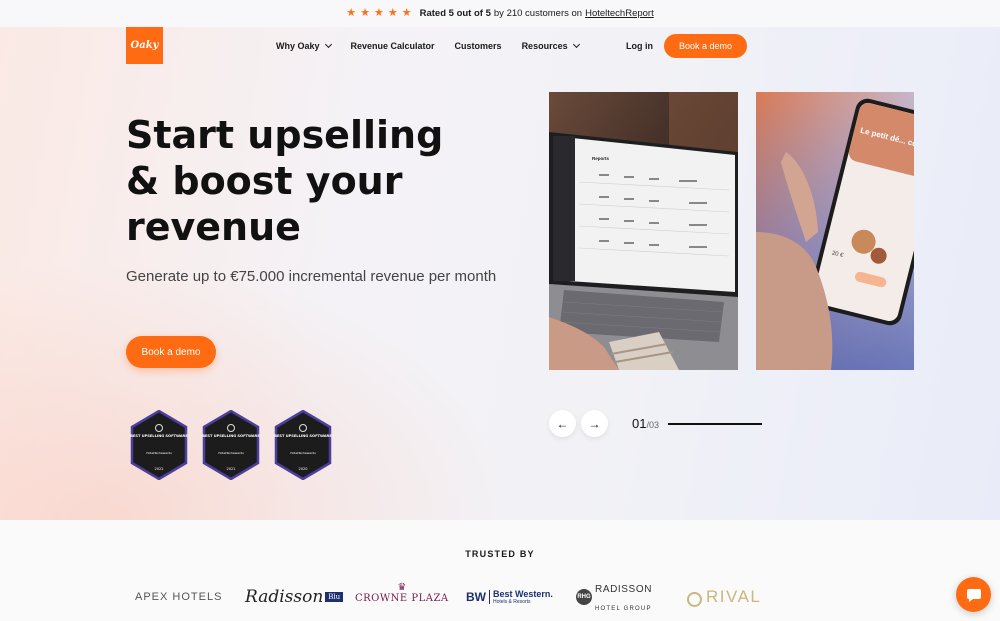  I want to click on carousel-progress-track, so click(715, 424).